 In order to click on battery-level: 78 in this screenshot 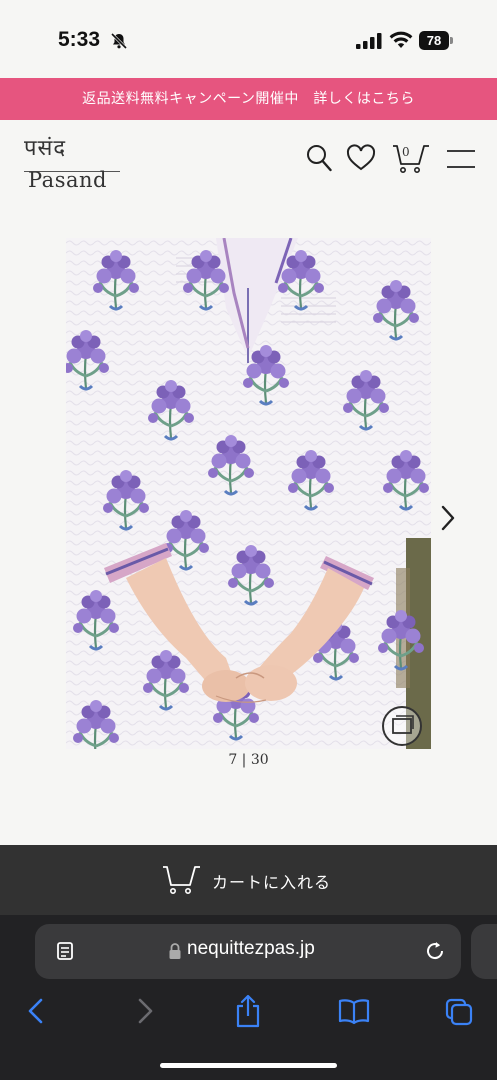, I will do `click(434, 40)`.